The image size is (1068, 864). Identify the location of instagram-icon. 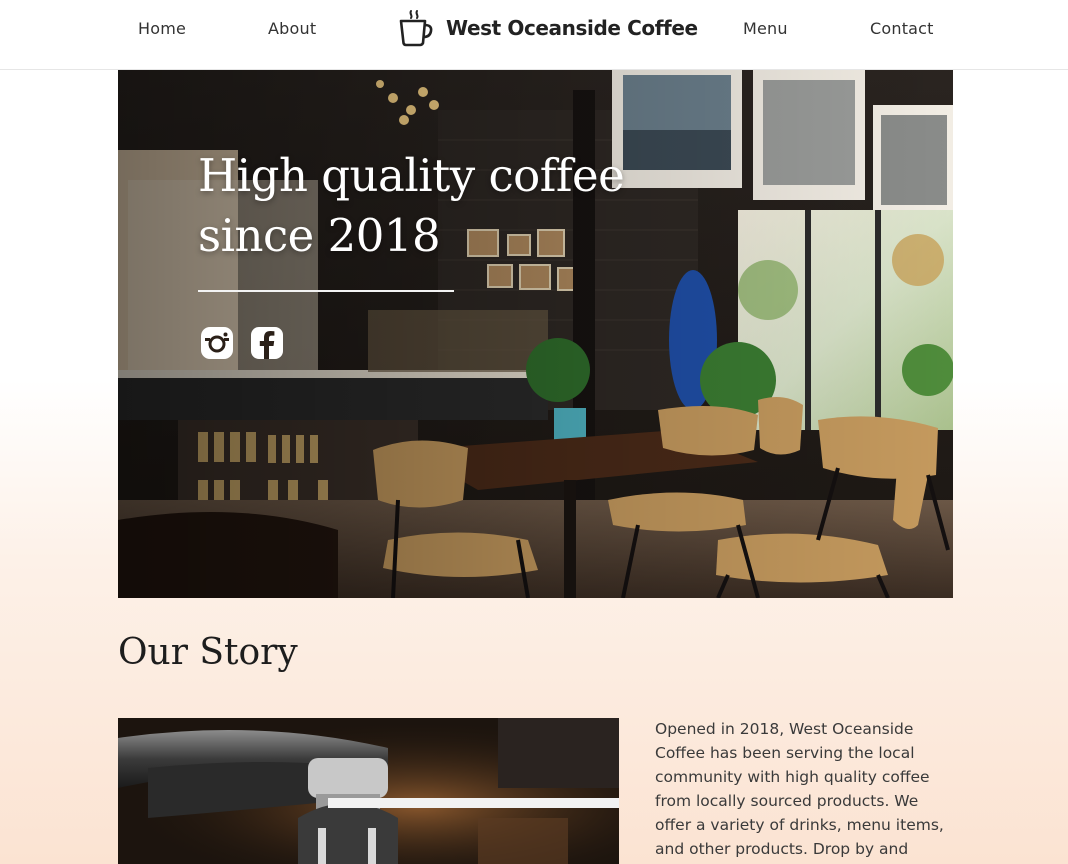
(217, 343).